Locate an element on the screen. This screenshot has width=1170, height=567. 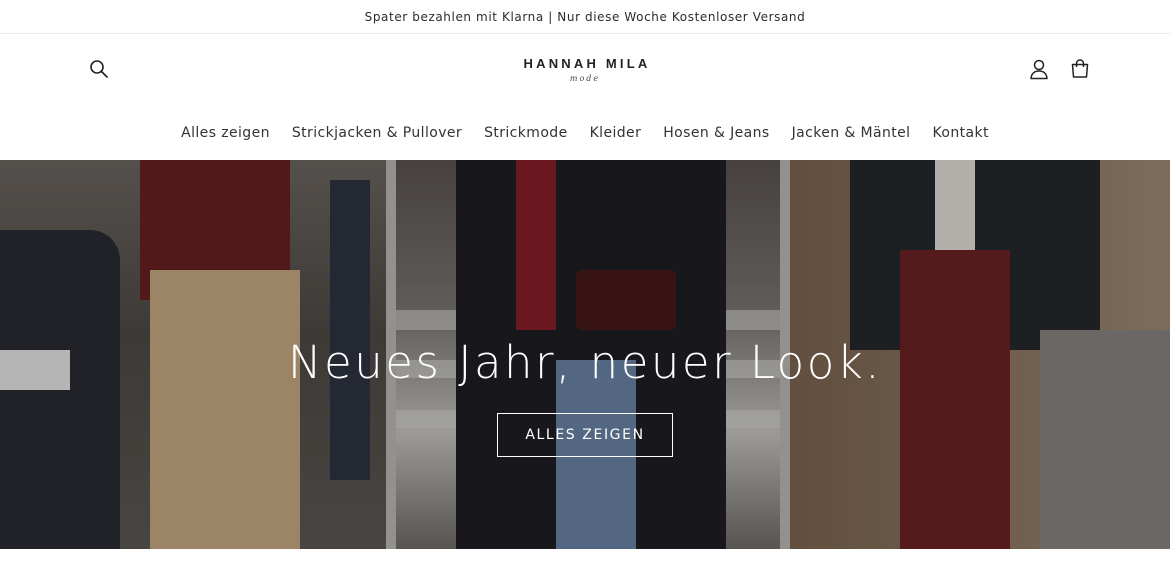
nav-item-kontakt: Kontakt is located at coordinates (960, 133).